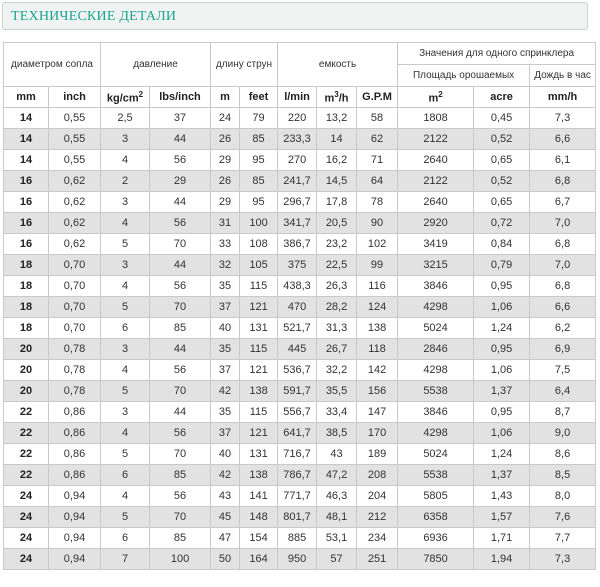 The height and width of the screenshot is (587, 600). I want to click on cell-flow-lmin: 786,7, so click(297, 475).